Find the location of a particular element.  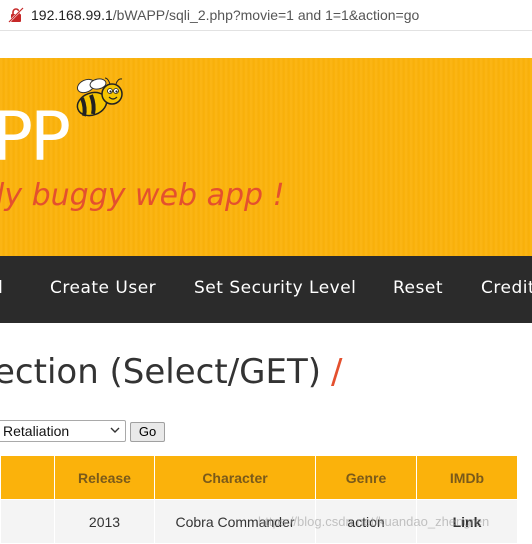

table-header-imdb: IMDb is located at coordinates (467, 477).